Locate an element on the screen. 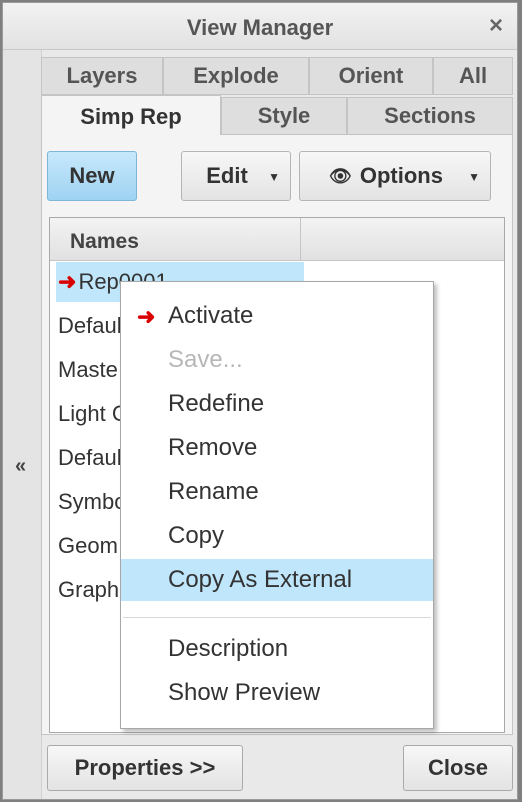  tab-layers: Layers is located at coordinates (102, 76).